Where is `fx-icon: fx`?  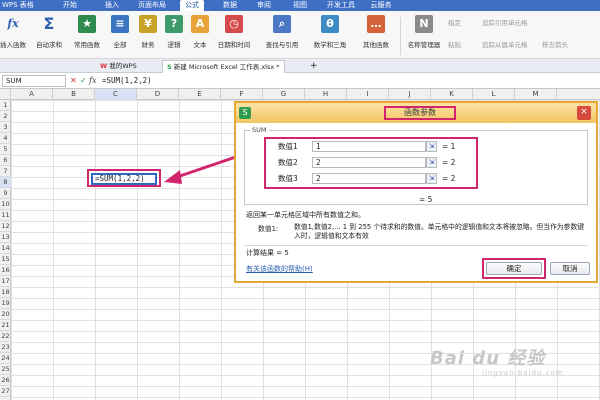
fx-icon: fx is located at coordinates (92, 80).